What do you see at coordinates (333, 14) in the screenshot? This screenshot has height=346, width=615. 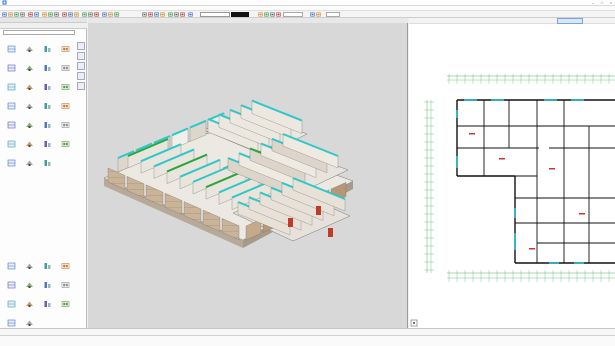 I see `scale-field` at bounding box center [333, 14].